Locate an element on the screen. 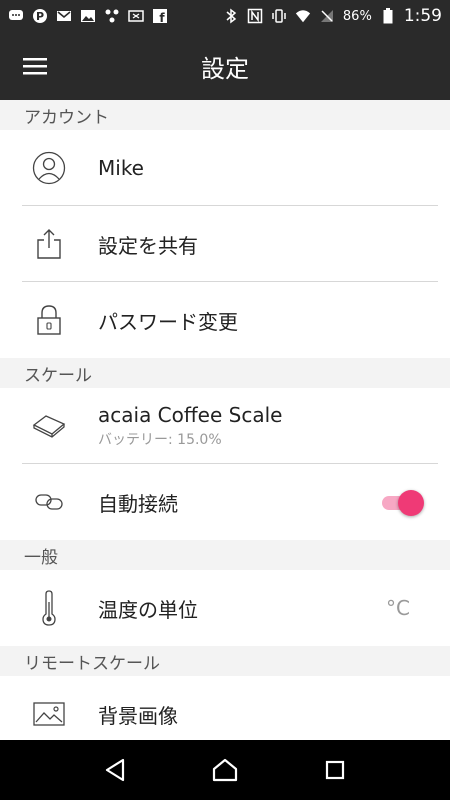 The width and height of the screenshot is (450, 800). vibrate-icon is located at coordinates (279, 16).